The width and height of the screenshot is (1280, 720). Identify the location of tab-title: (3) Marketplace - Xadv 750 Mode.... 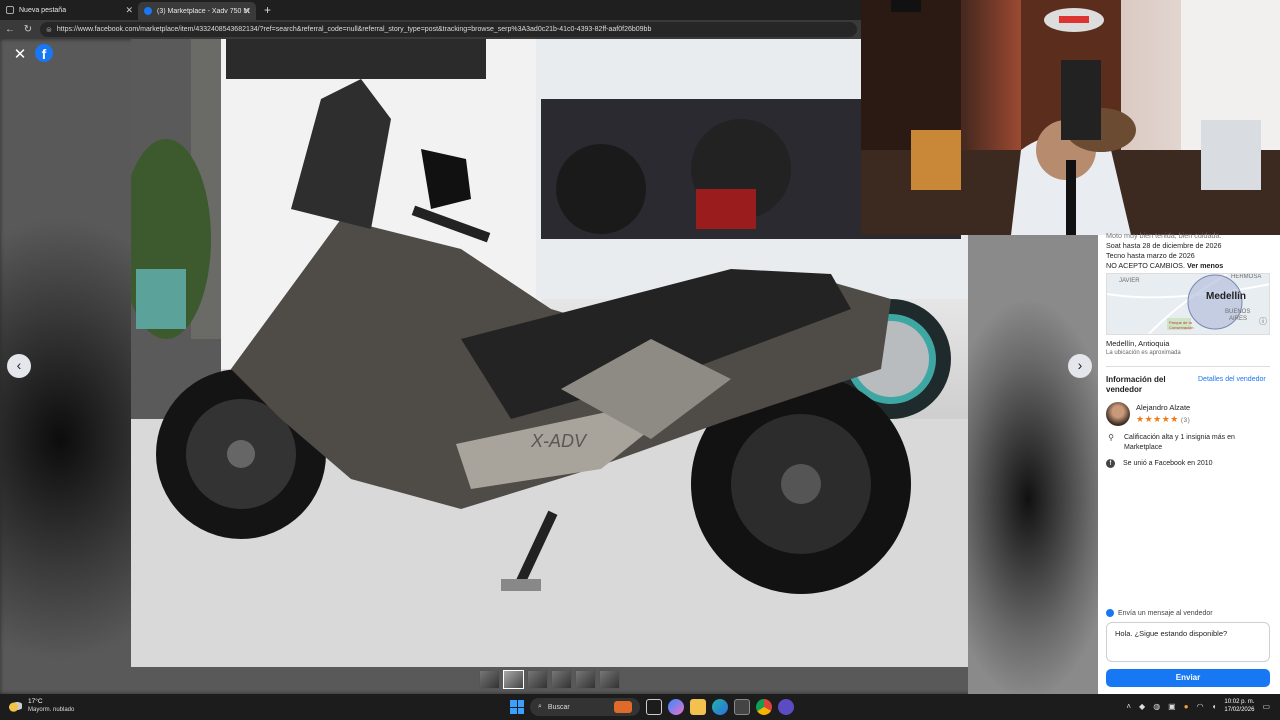
(203, 11).